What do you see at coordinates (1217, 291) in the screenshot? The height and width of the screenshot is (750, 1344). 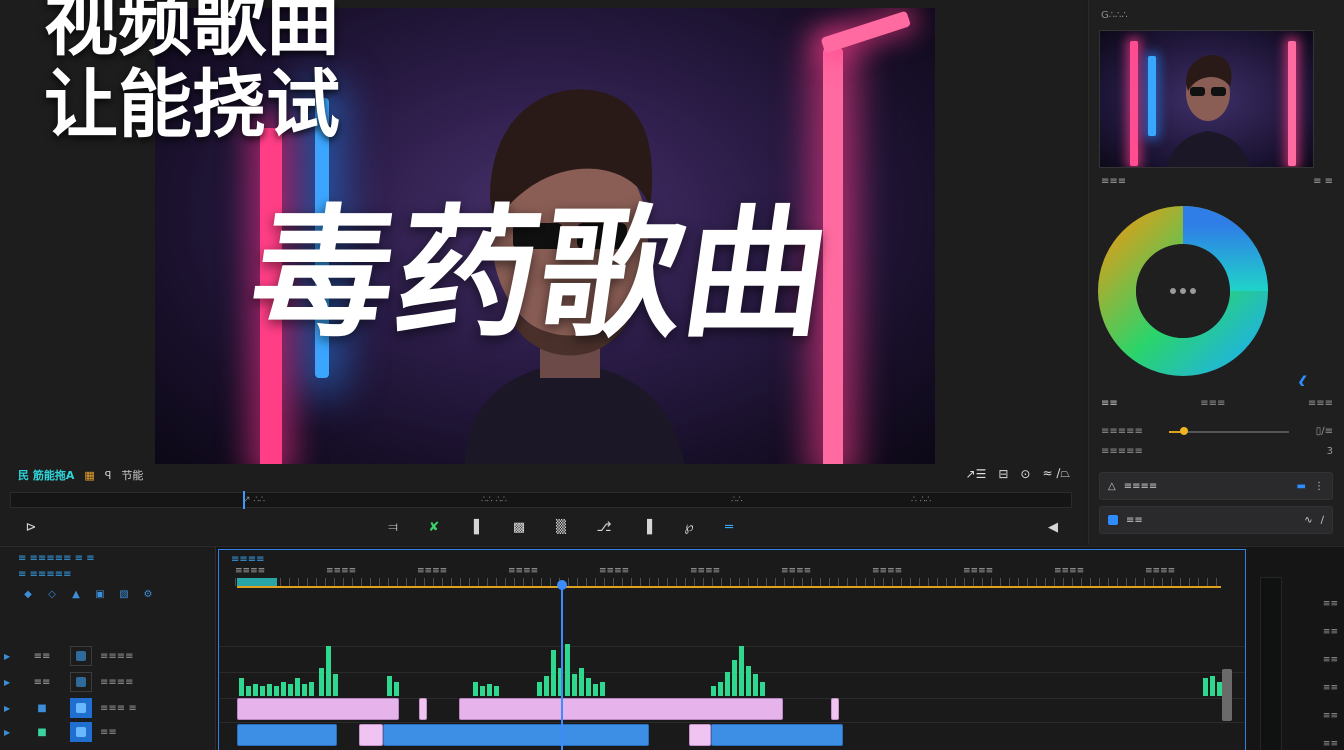 I see `color-wheel: ❮` at bounding box center [1217, 291].